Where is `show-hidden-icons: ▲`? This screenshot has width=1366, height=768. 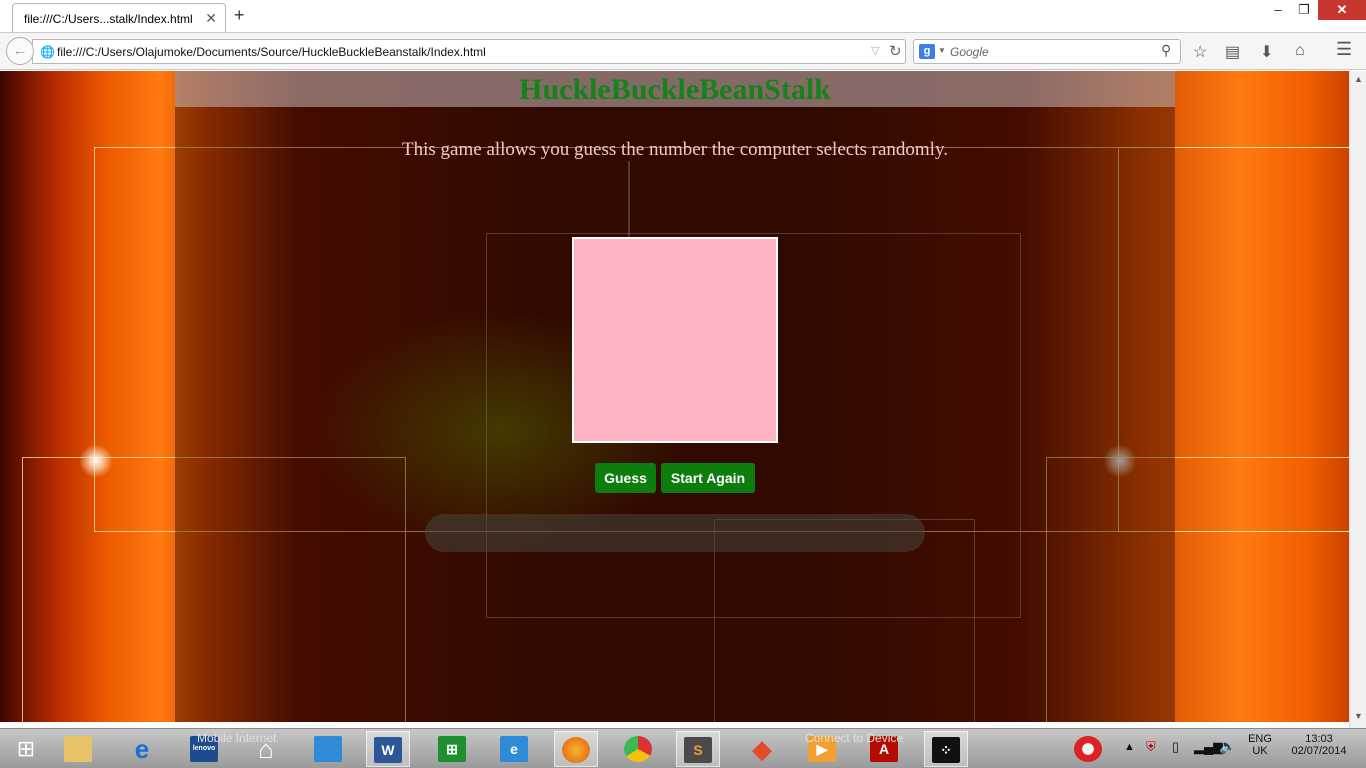 show-hidden-icons: ▲ is located at coordinates (1129, 747).